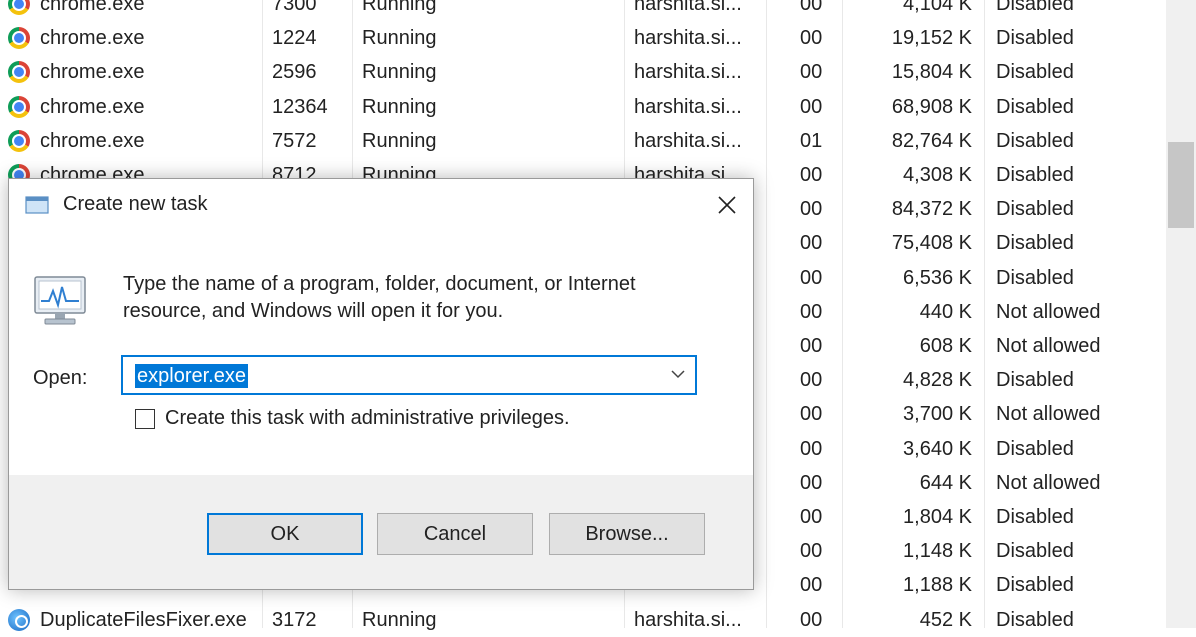 The height and width of the screenshot is (637, 1196). Describe the element at coordinates (300, 106) in the screenshot. I see `process-pid: 12364` at that location.